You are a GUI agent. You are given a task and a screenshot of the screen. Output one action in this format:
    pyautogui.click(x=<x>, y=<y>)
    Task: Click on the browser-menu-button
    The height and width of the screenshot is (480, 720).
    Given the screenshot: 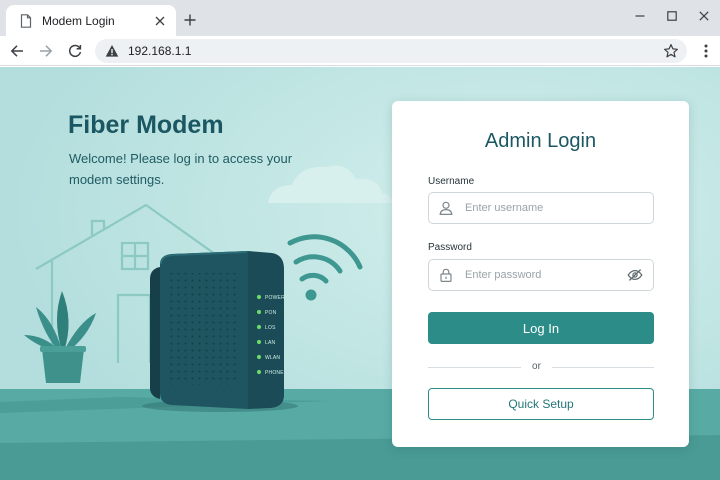 What is the action you would take?
    pyautogui.click(x=706, y=51)
    